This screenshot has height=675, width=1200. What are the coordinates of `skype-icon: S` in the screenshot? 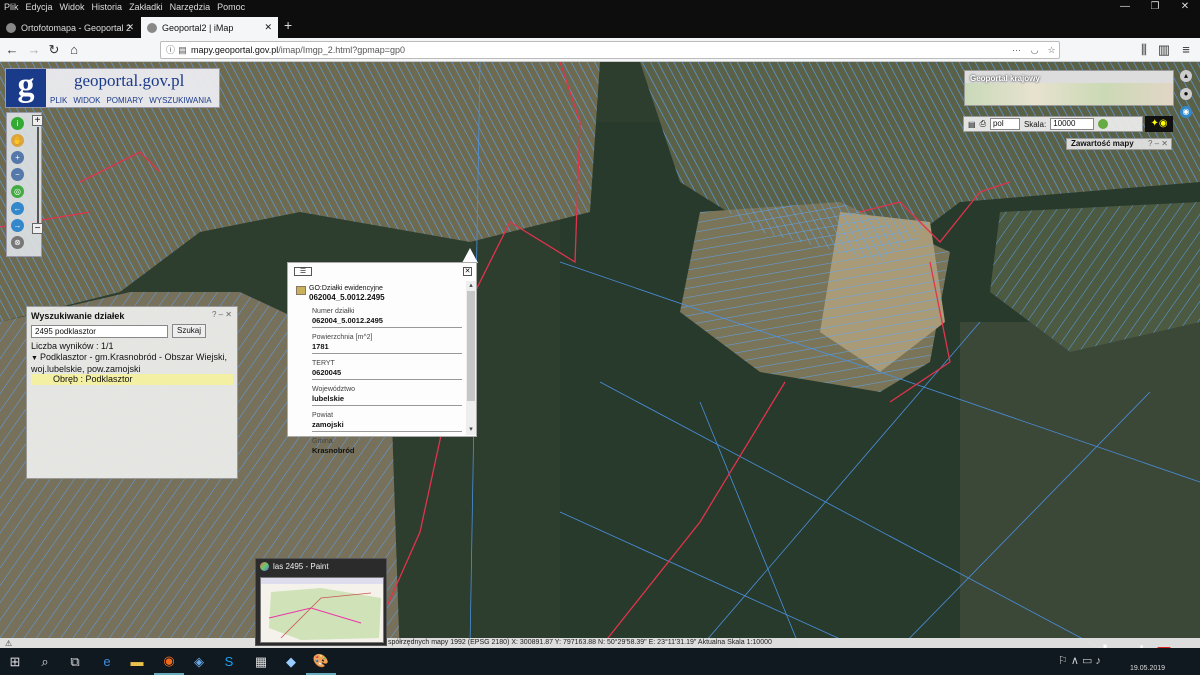 It's located at (229, 661).